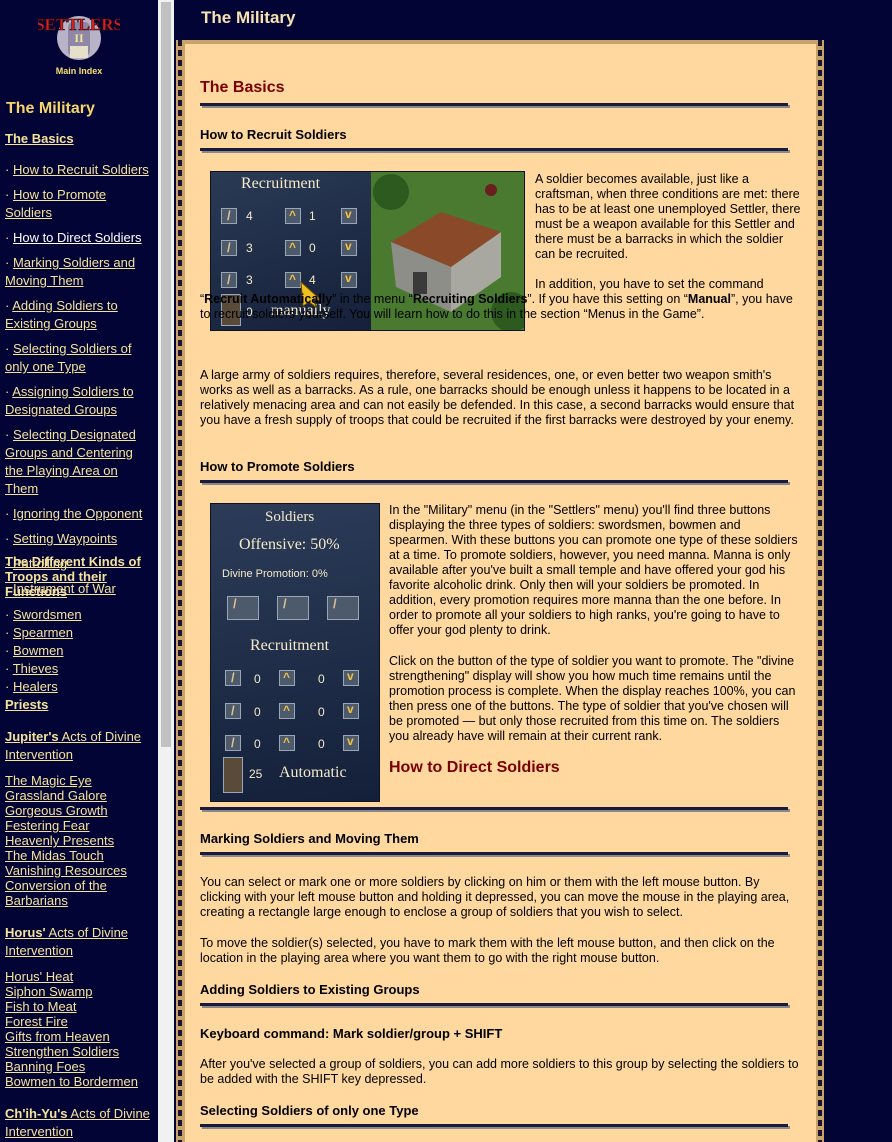  What do you see at coordinates (256, 774) in the screenshot?
I see `settler-count: 25` at bounding box center [256, 774].